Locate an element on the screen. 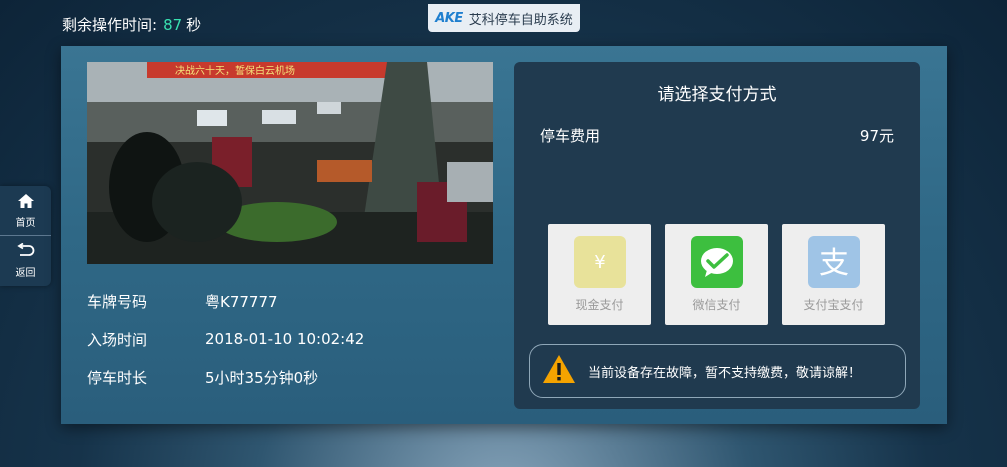 Image resolution: width=1007 pixels, height=467 pixels. plate-value: 粤K77777 is located at coordinates (241, 301).